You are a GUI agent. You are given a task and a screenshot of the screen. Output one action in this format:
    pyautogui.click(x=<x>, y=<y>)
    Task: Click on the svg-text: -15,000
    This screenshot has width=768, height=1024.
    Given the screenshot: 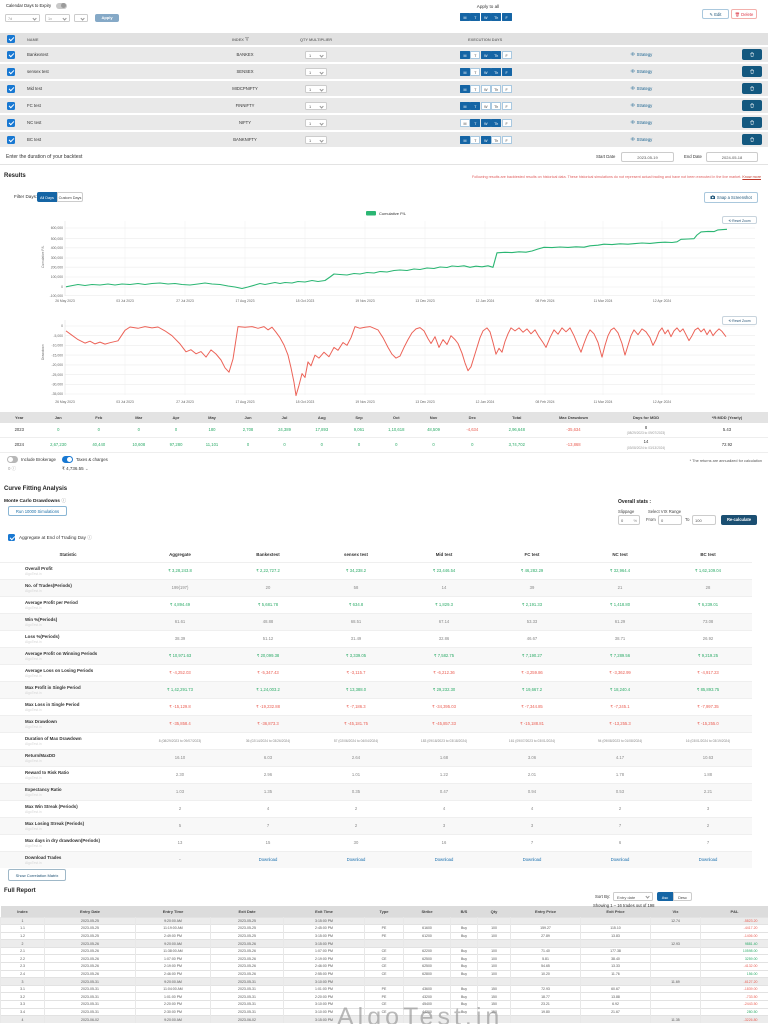 What is the action you would take?
    pyautogui.click(x=58, y=355)
    